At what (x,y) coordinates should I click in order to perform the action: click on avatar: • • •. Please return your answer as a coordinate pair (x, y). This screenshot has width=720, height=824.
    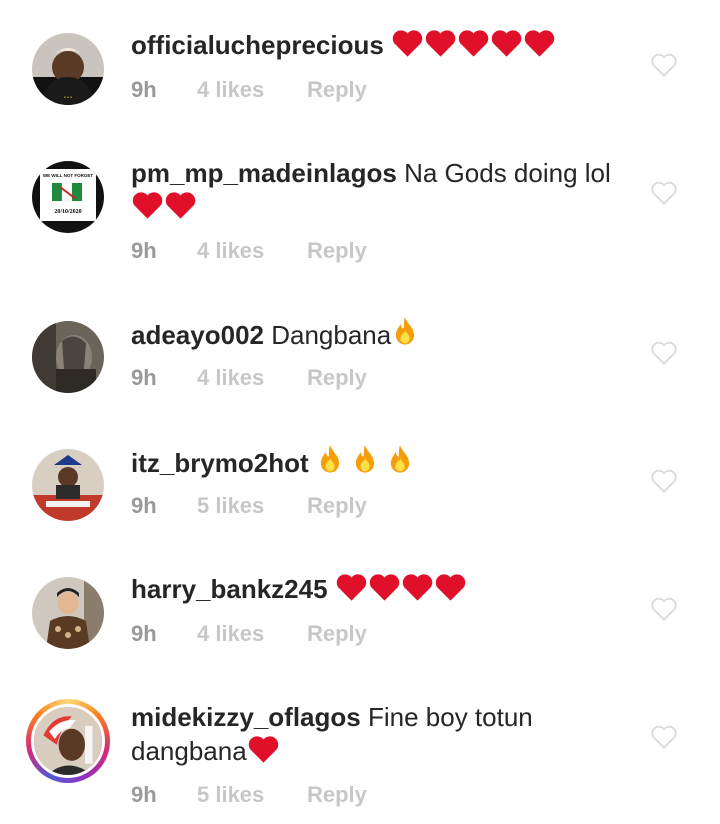
    Looking at the image, I should click on (68, 69).